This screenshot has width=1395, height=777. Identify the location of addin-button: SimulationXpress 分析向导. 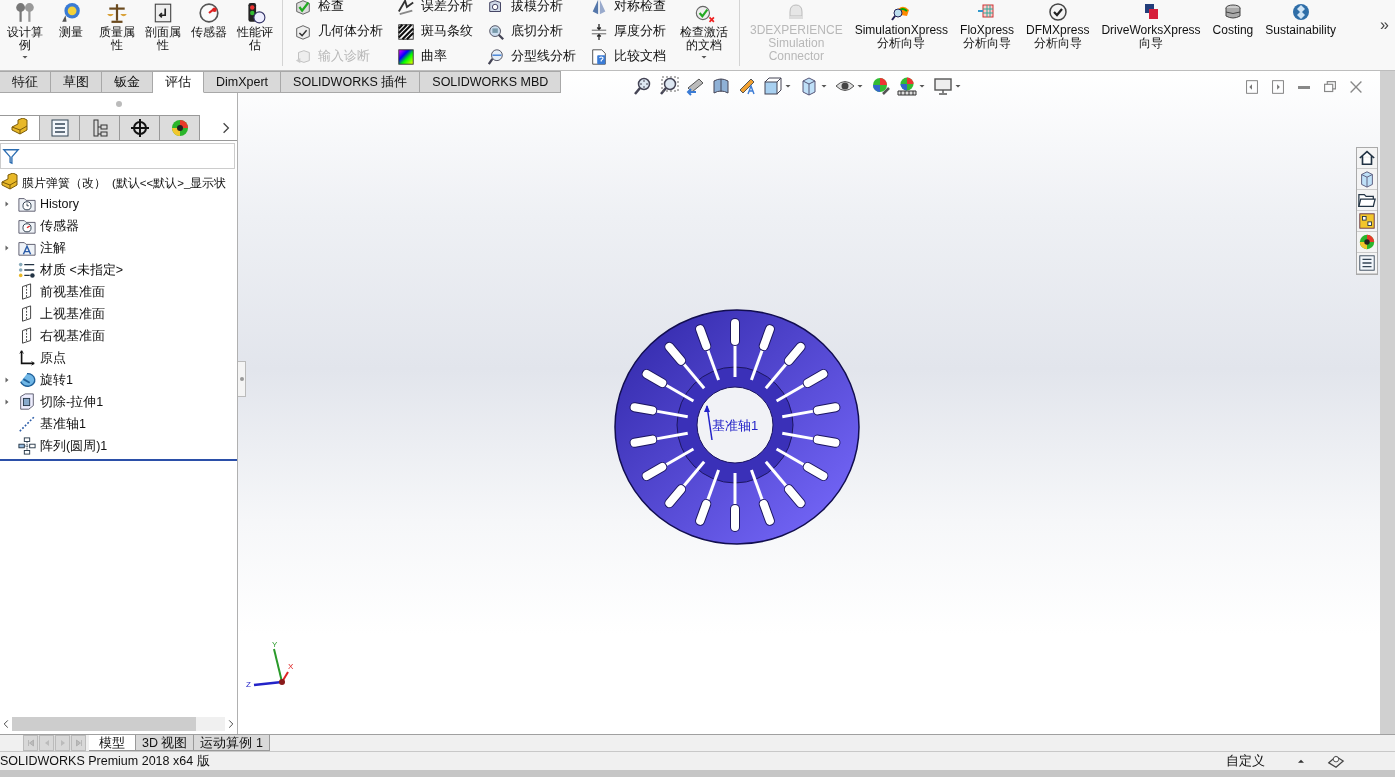
(901, 25).